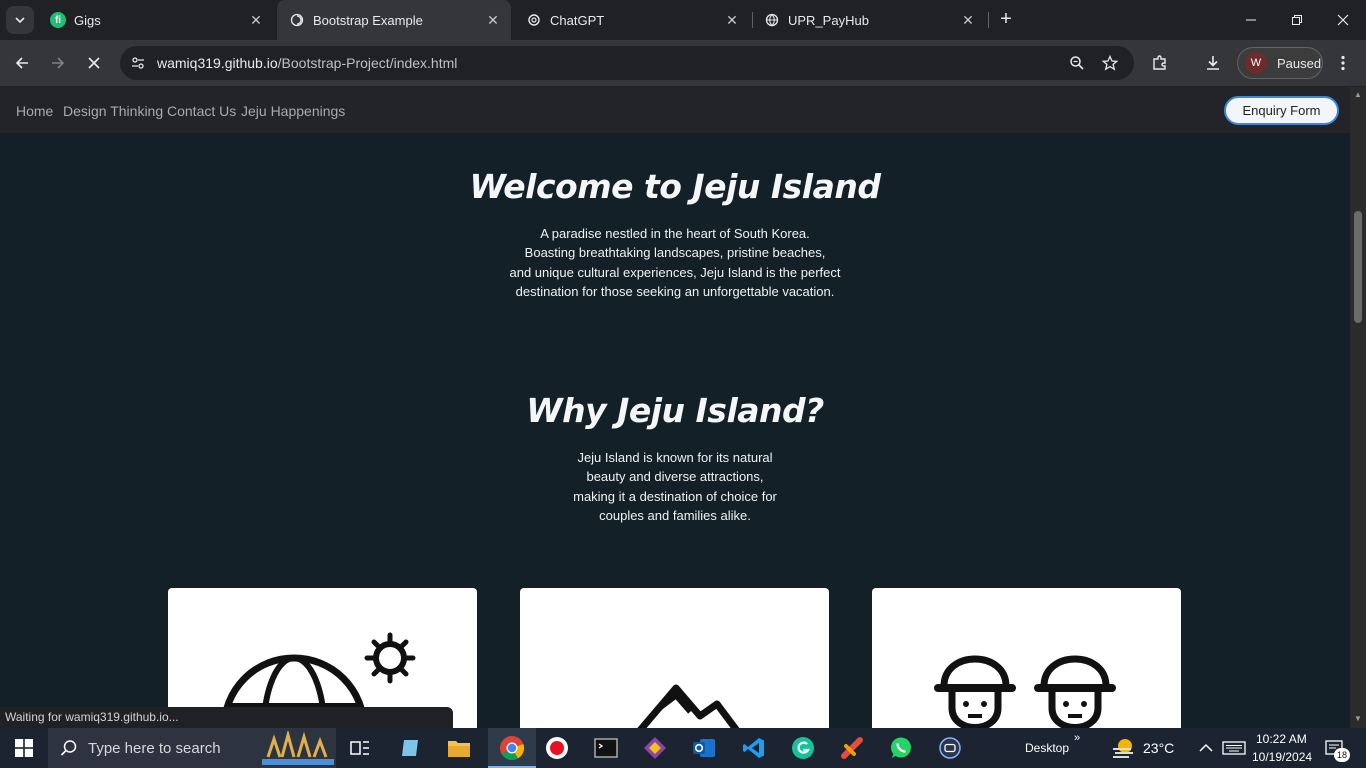 This screenshot has width=1366, height=768. I want to click on tab-search-button, so click(20, 20).